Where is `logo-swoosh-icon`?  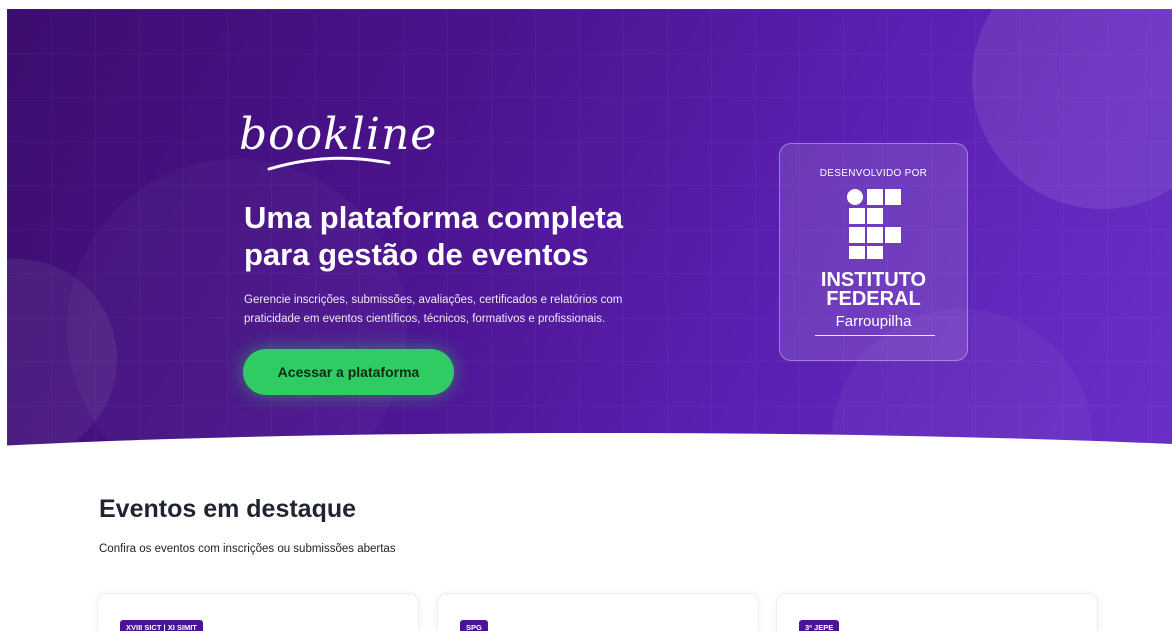 logo-swoosh-icon is located at coordinates (329, 163).